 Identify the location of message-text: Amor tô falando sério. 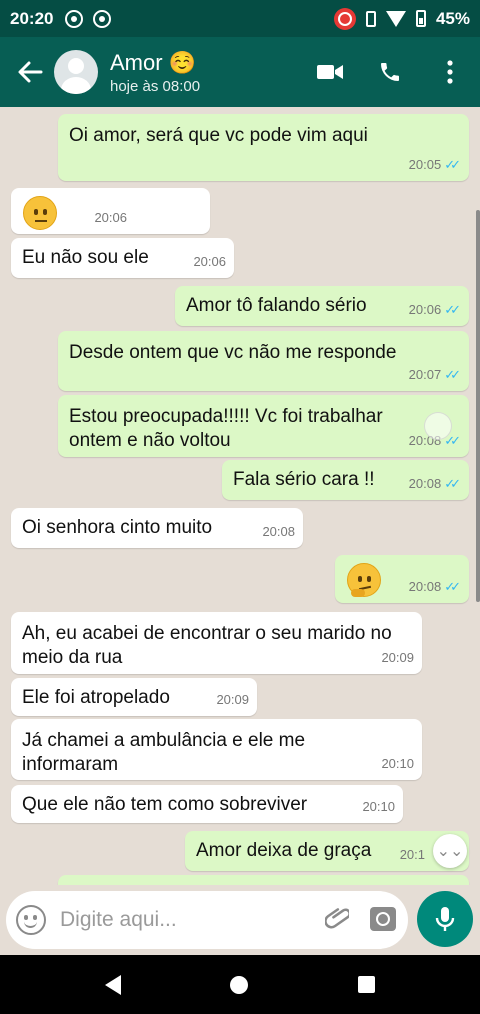
(276, 305).